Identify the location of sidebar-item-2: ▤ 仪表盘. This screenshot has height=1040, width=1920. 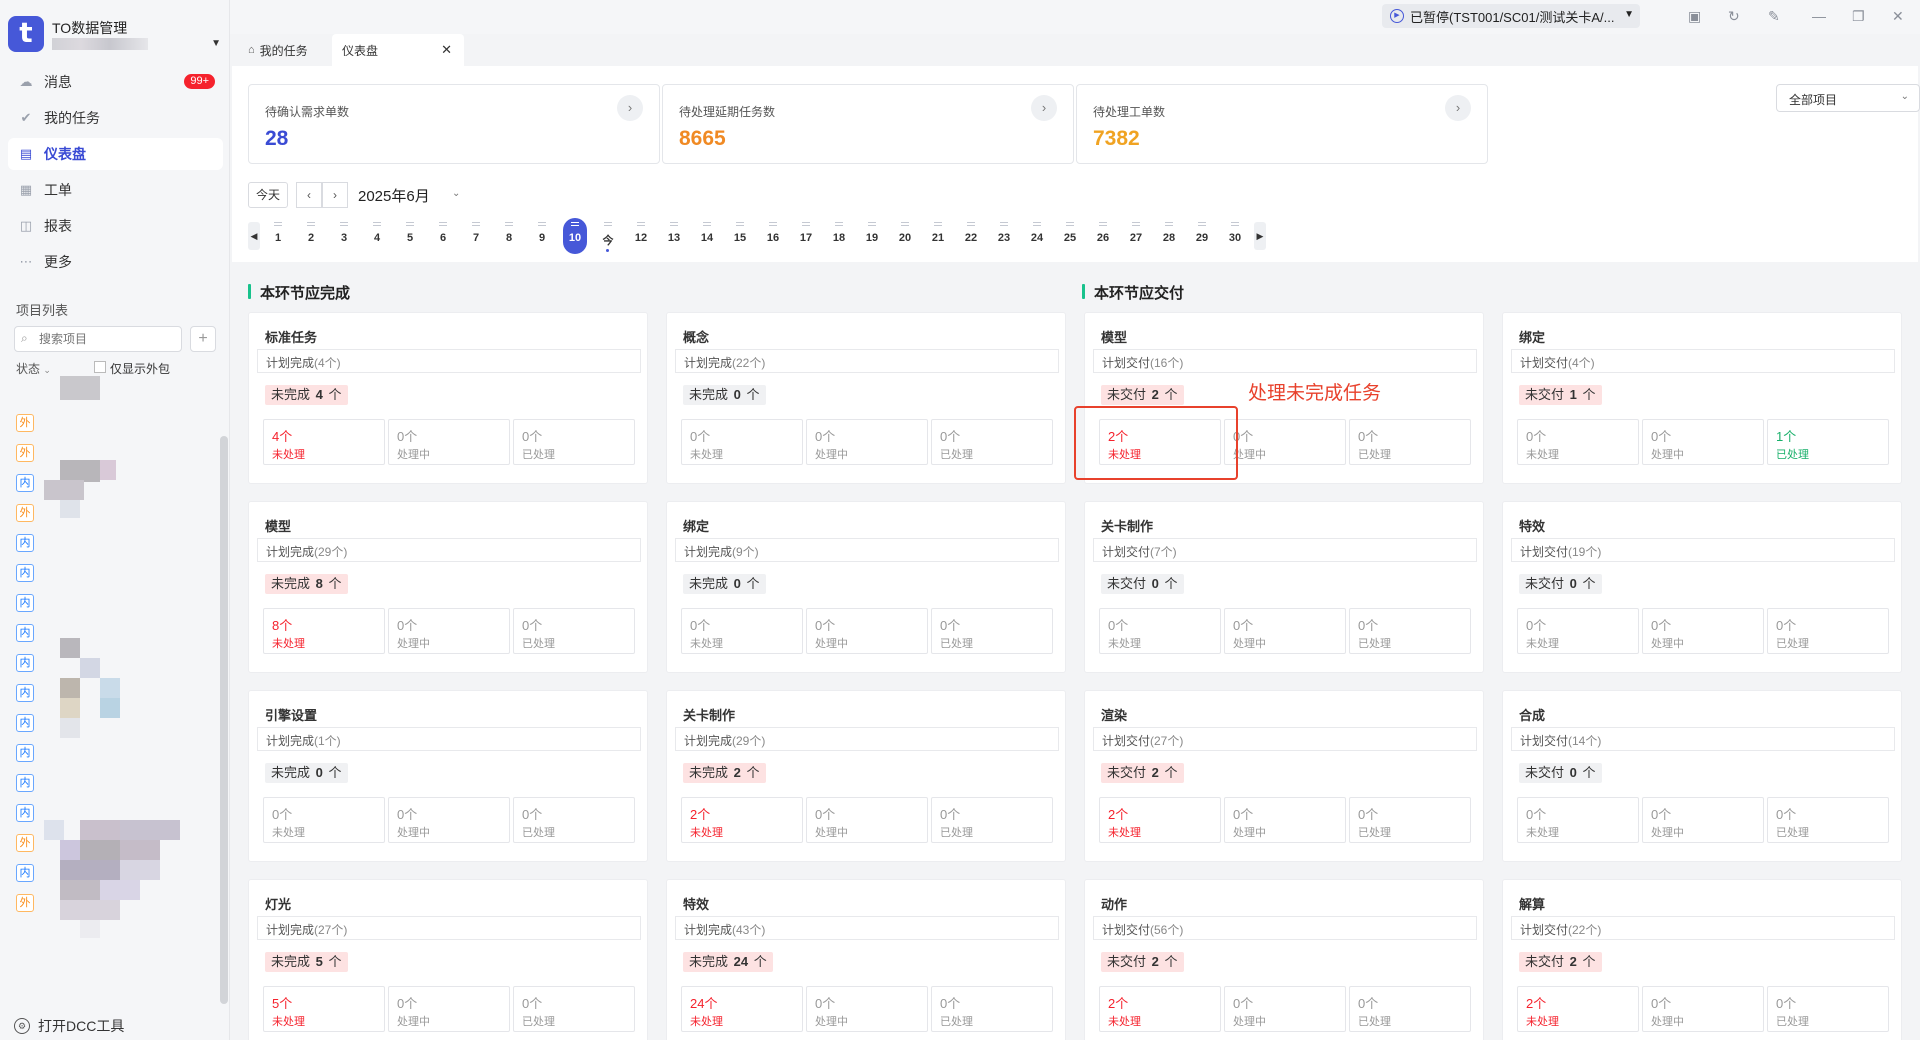
(115, 154).